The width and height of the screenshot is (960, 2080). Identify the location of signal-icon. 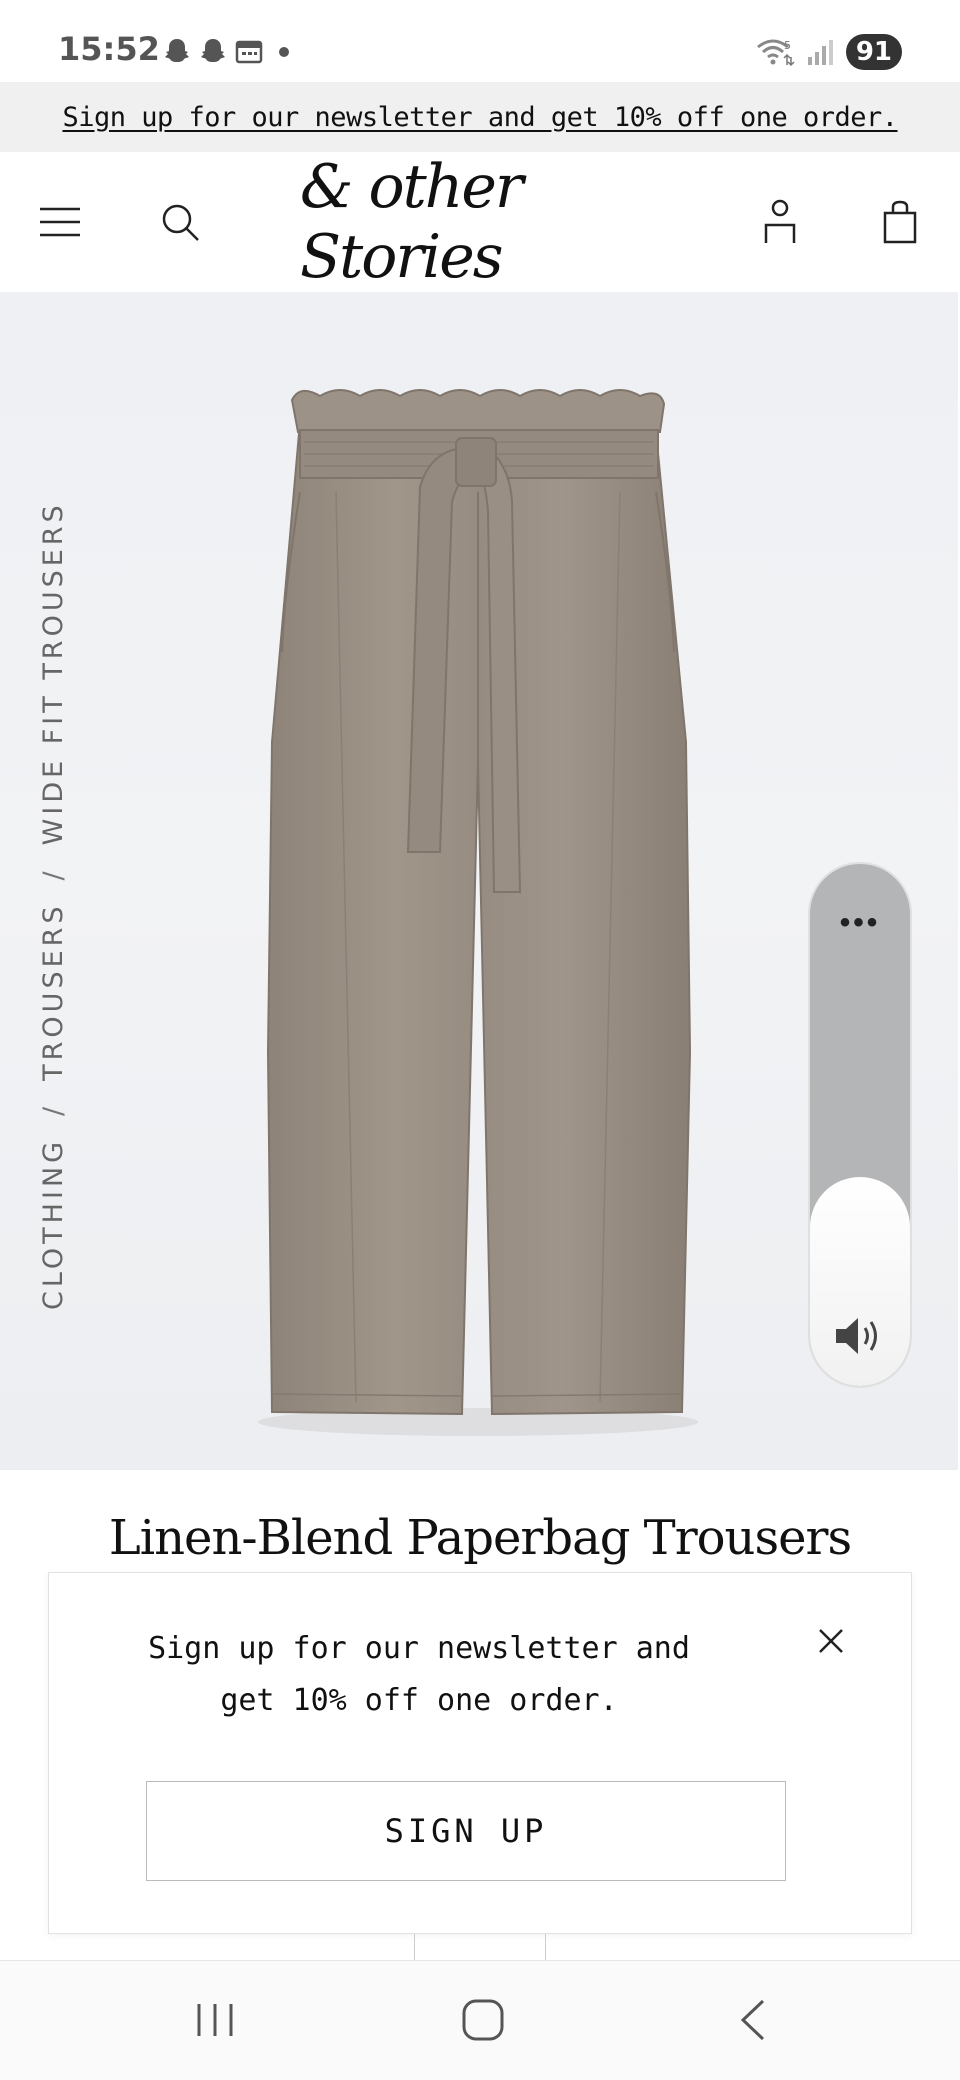
(820, 52).